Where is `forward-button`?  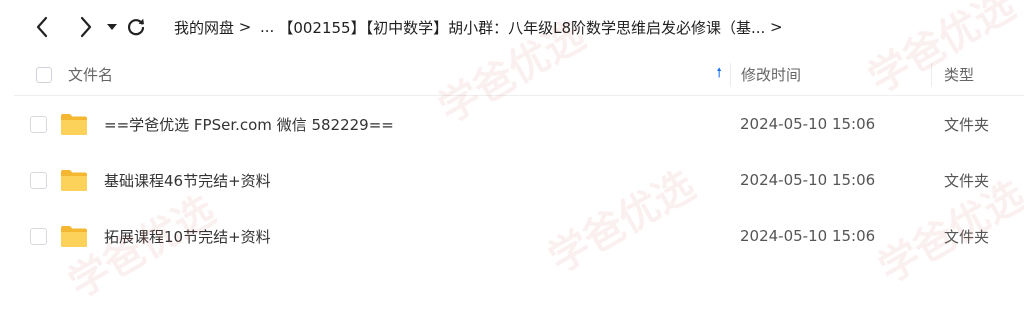 forward-button is located at coordinates (86, 27).